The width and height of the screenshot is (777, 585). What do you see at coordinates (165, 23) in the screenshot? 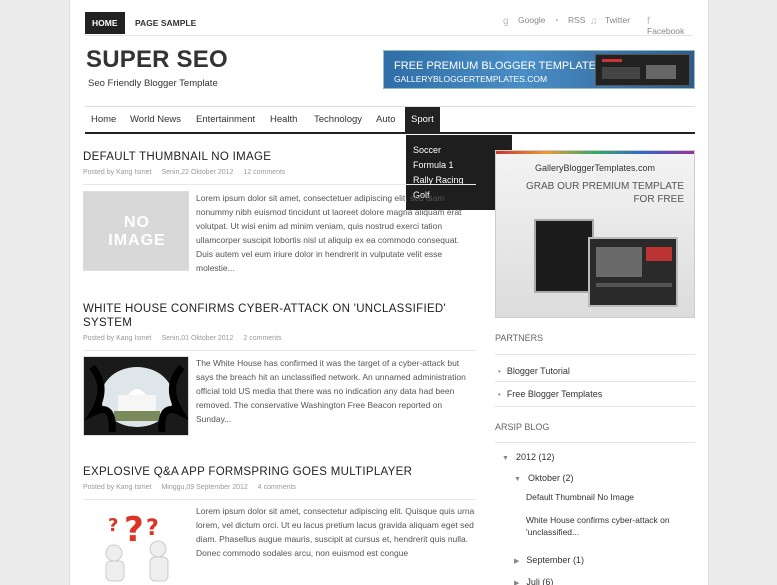
I see `top-nav-page-sample: PAGE SAMPLE` at bounding box center [165, 23].